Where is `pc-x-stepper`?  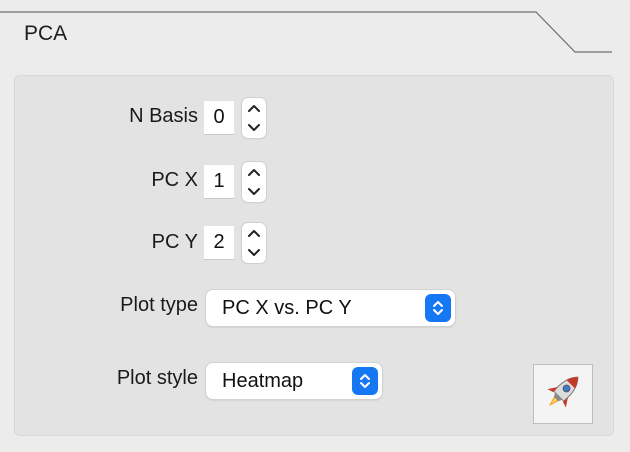 pc-x-stepper is located at coordinates (254, 182).